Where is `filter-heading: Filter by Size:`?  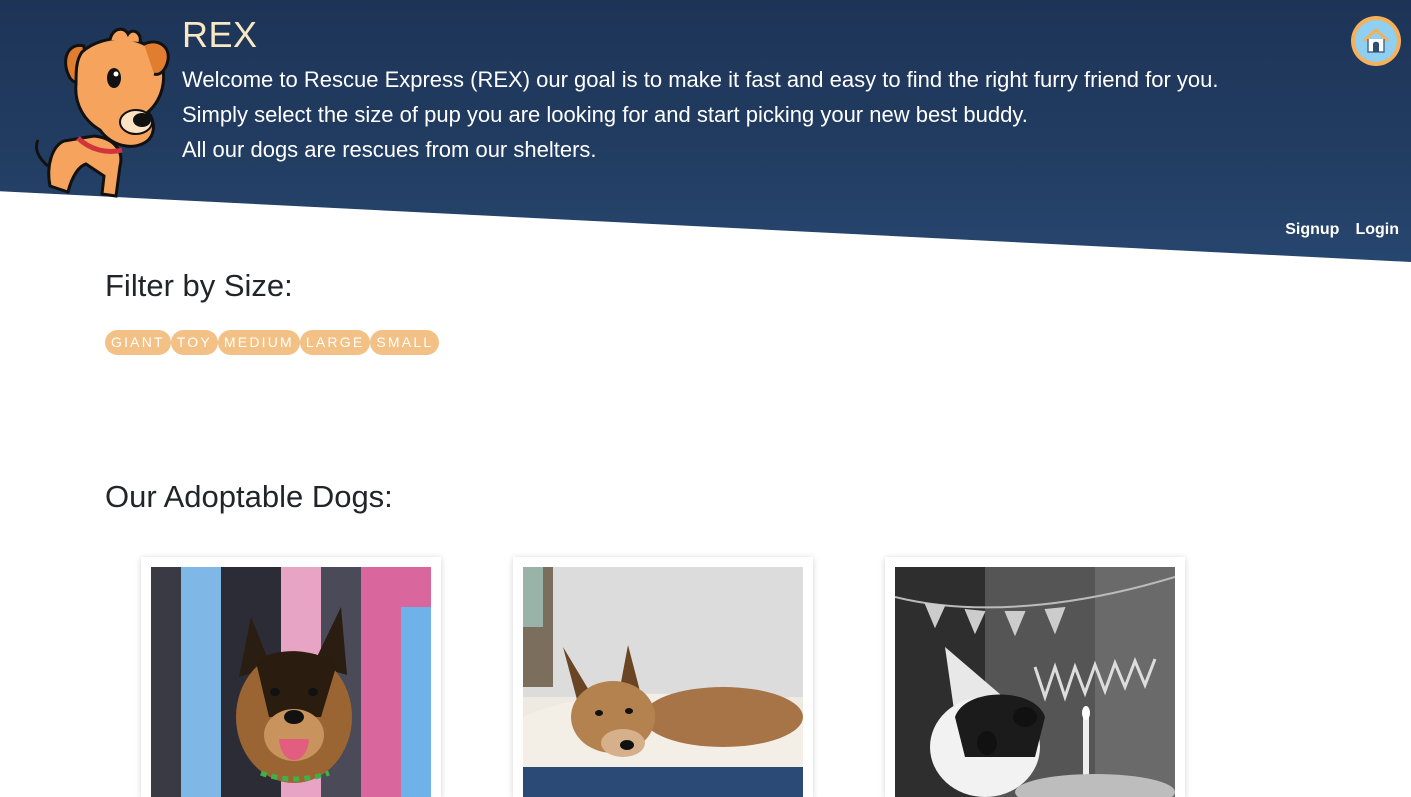
filter-heading: Filter by Size: is located at coordinates (199, 285).